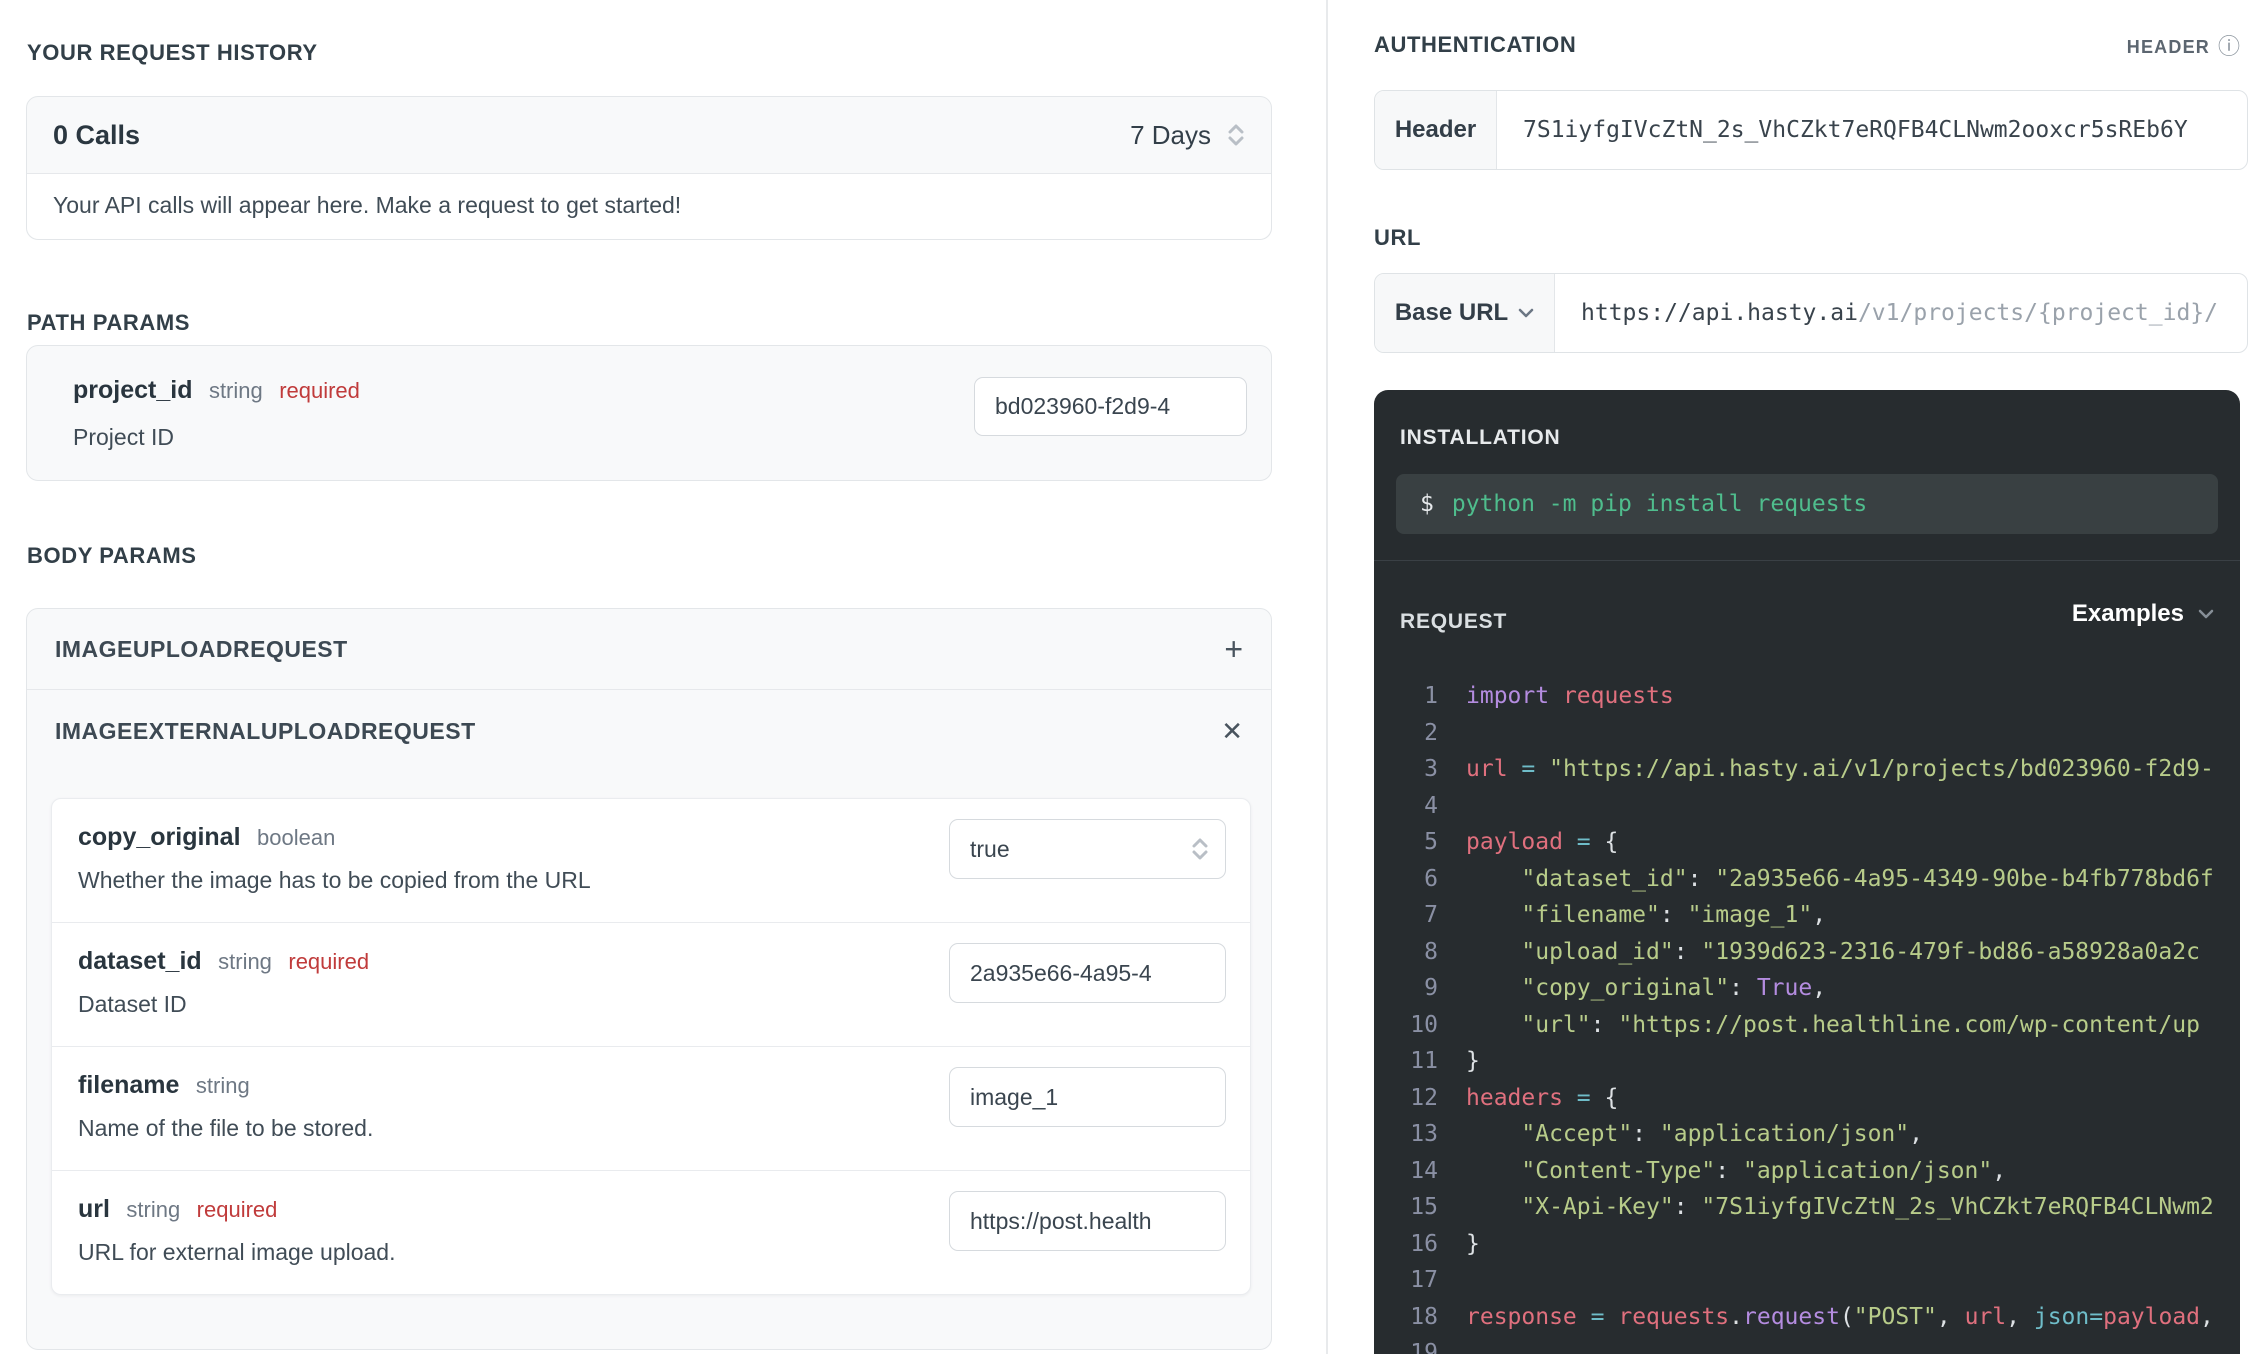 This screenshot has height=1354, width=2264. I want to click on line-number: 19, so click(1424, 1347).